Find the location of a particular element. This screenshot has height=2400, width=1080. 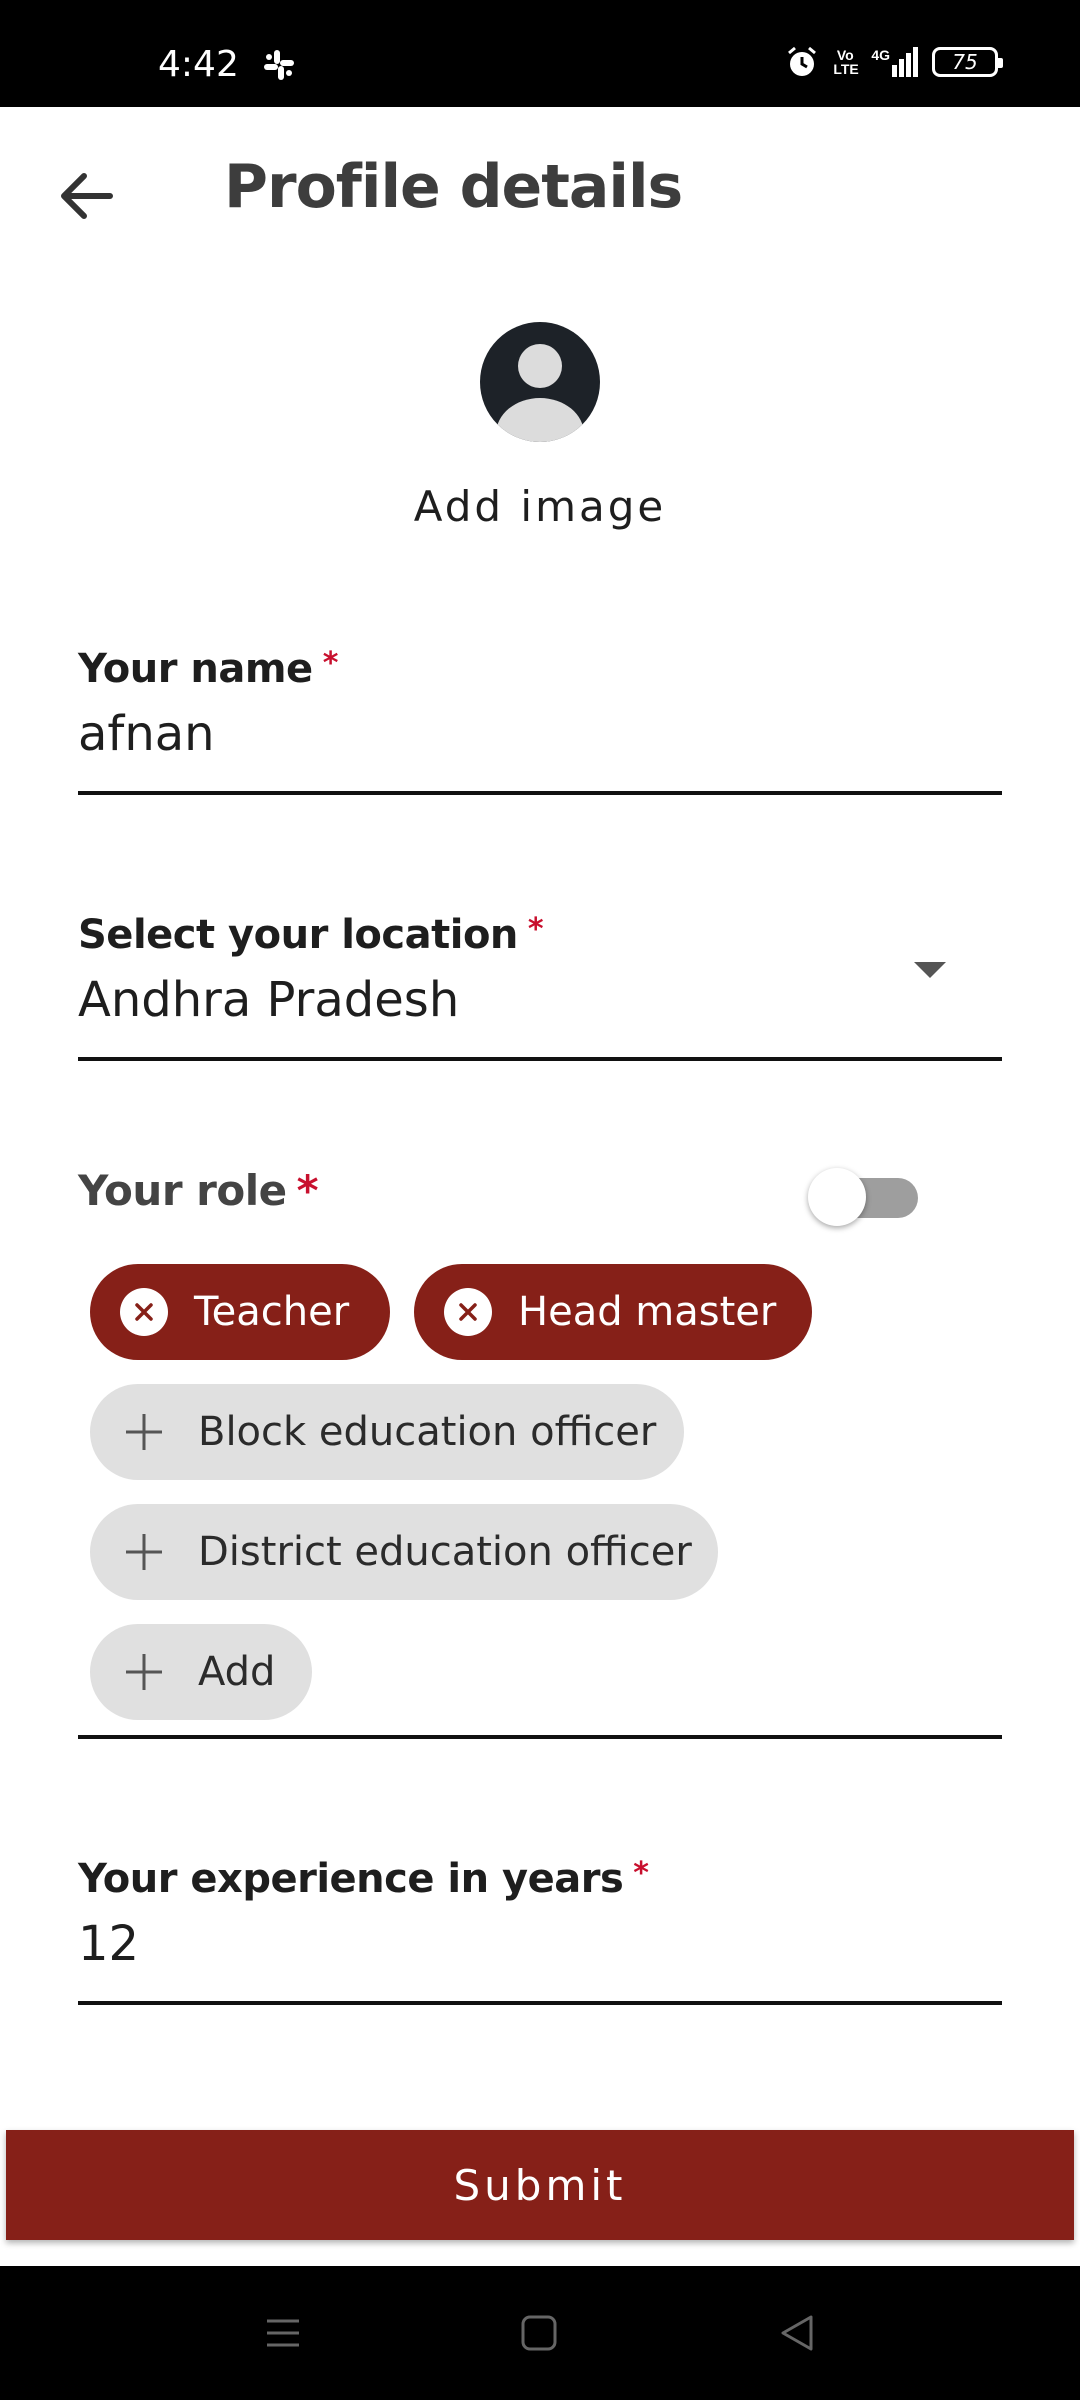

chip-head-master: Head master is located at coordinates (613, 1312).